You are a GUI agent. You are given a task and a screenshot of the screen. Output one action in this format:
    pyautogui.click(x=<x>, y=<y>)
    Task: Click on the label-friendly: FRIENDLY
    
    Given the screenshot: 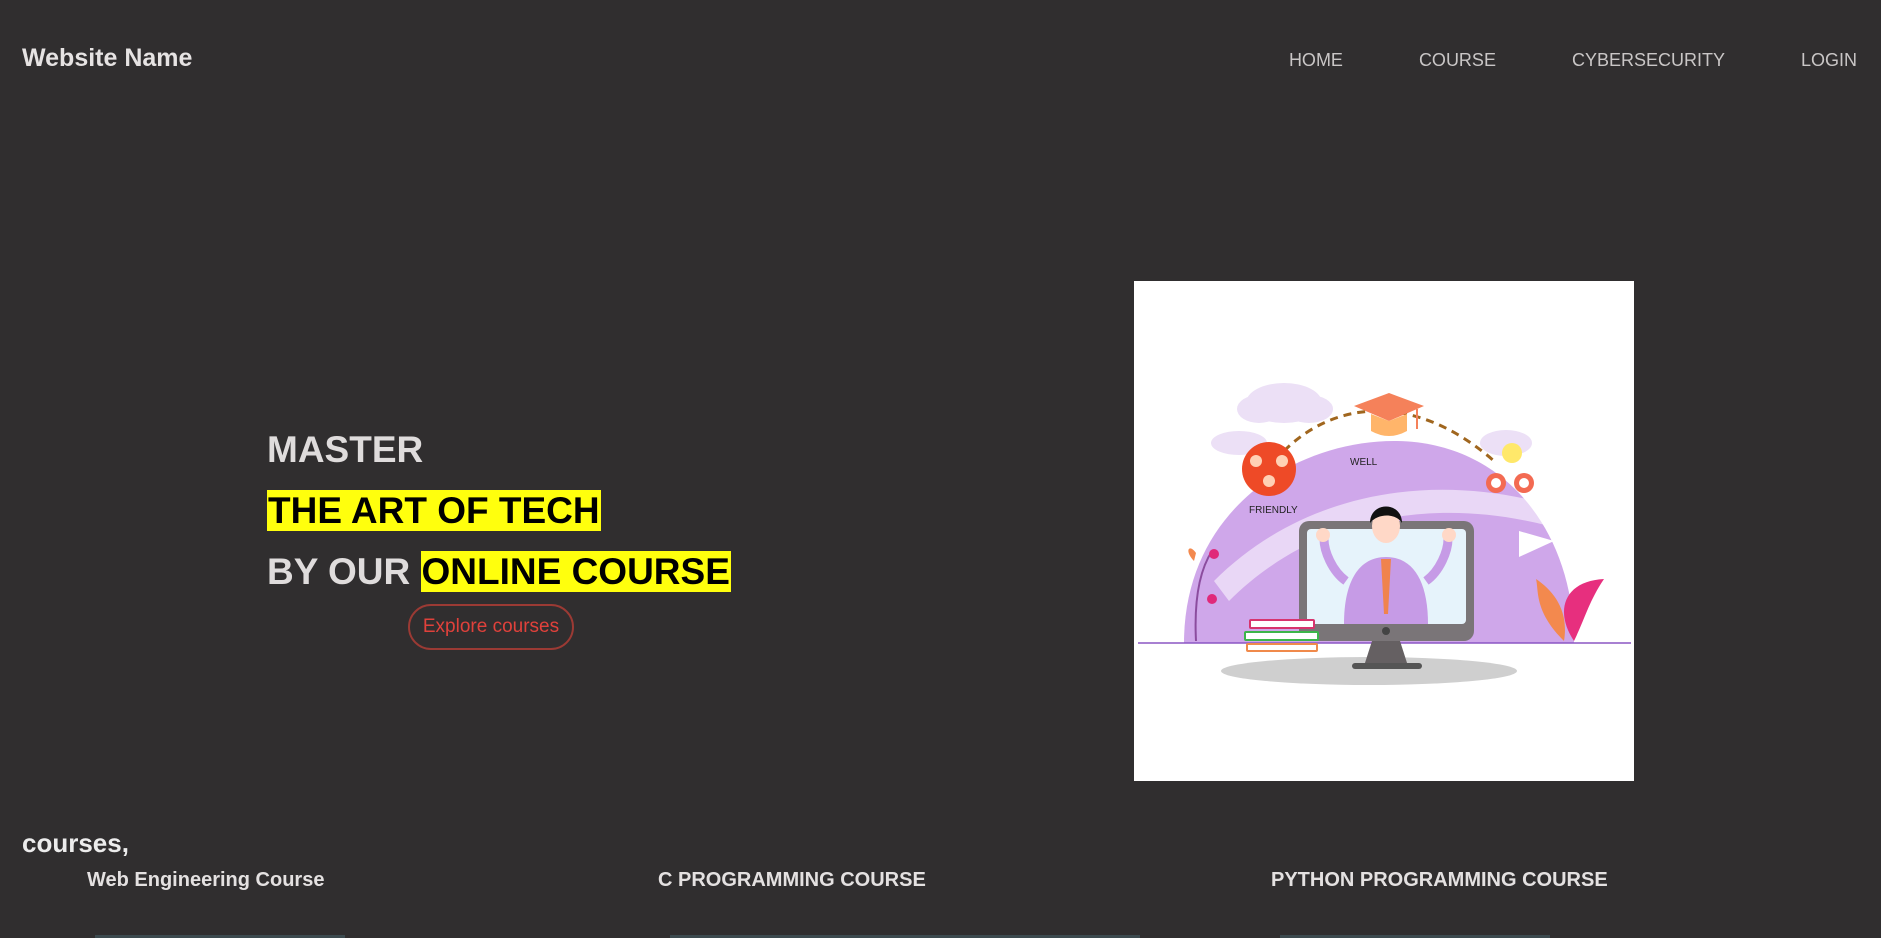 What is the action you would take?
    pyautogui.click(x=1273, y=510)
    